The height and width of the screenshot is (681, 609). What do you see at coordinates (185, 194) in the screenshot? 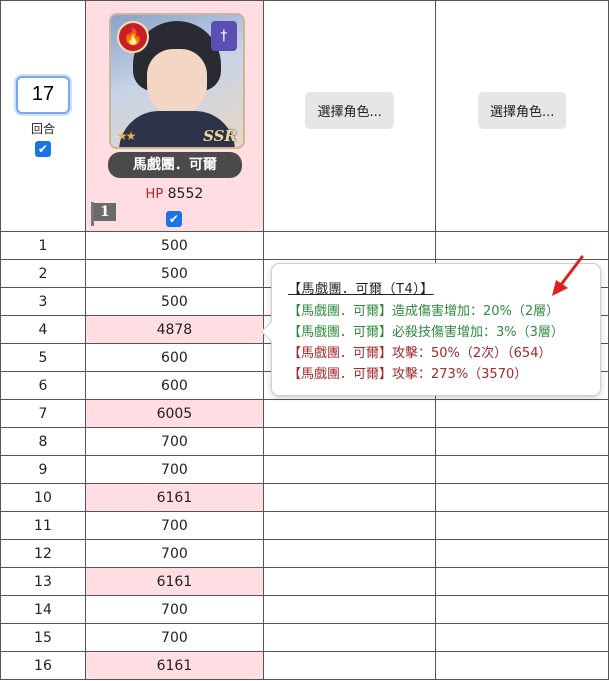
I see `hp-value: 8552` at bounding box center [185, 194].